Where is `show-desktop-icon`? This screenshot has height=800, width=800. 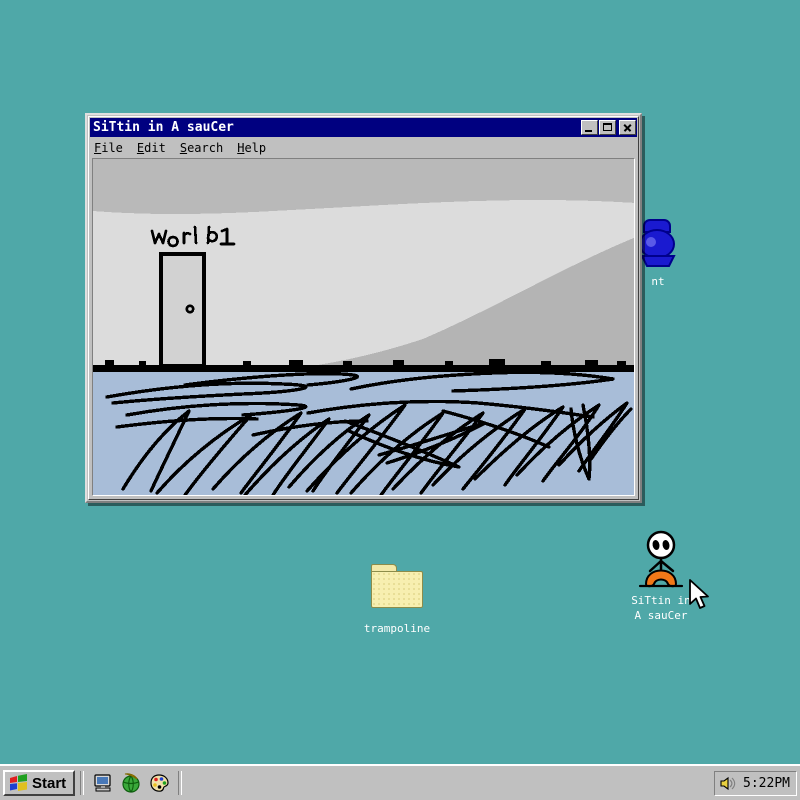
show-desktop-icon is located at coordinates (103, 783).